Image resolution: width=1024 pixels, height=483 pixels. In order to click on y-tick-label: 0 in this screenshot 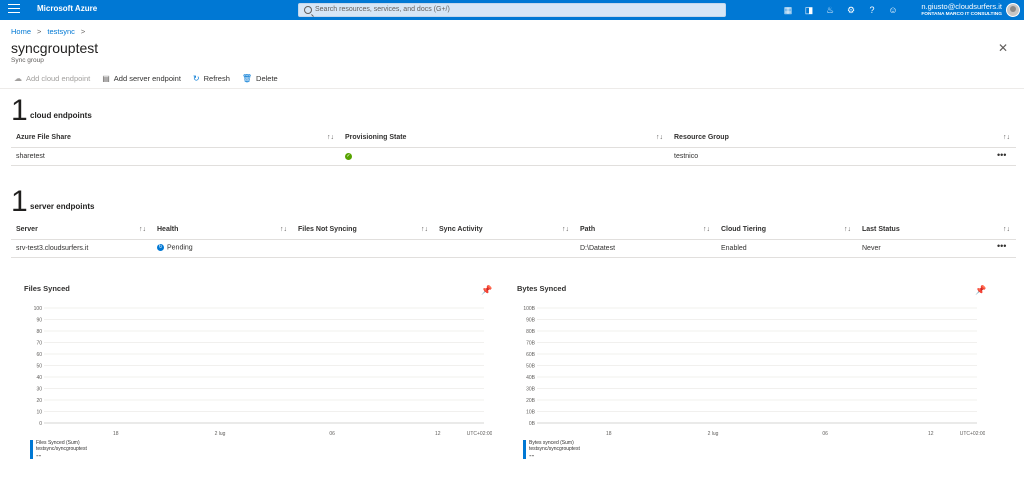, I will do `click(40, 424)`.